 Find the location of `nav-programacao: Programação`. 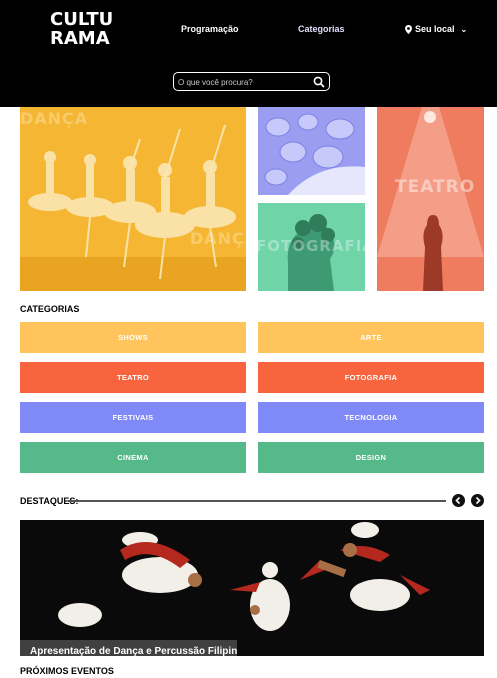

nav-programacao: Programação is located at coordinates (210, 29).